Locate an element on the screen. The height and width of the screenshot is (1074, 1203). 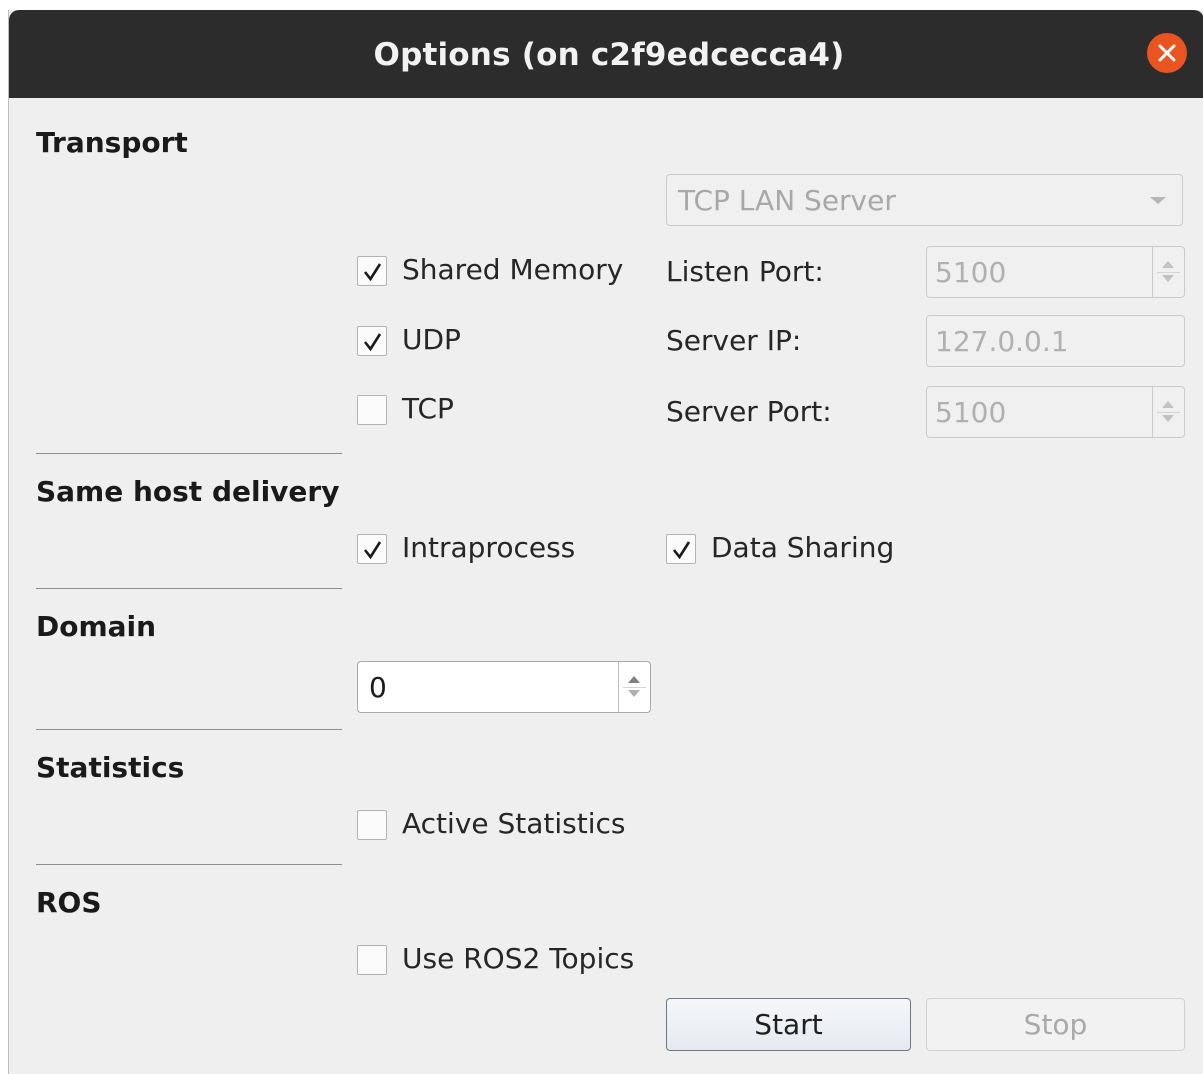
udp-checkbox is located at coordinates (372, 341).